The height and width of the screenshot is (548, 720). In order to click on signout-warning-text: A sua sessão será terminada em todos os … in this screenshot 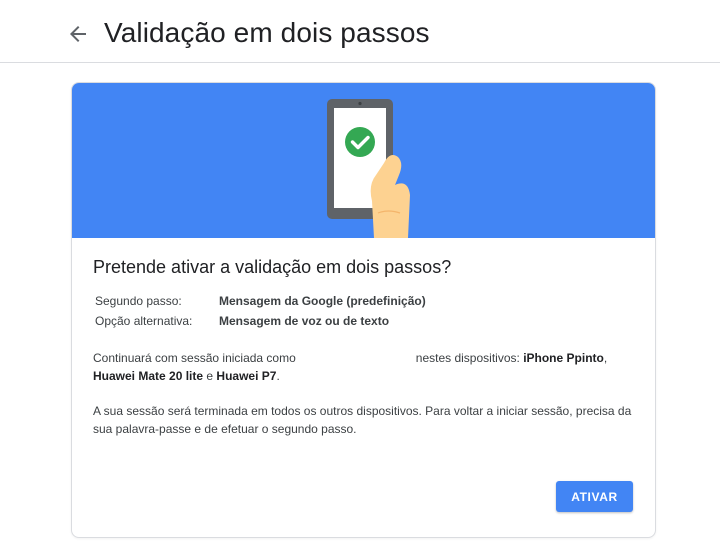, I will do `click(362, 420)`.